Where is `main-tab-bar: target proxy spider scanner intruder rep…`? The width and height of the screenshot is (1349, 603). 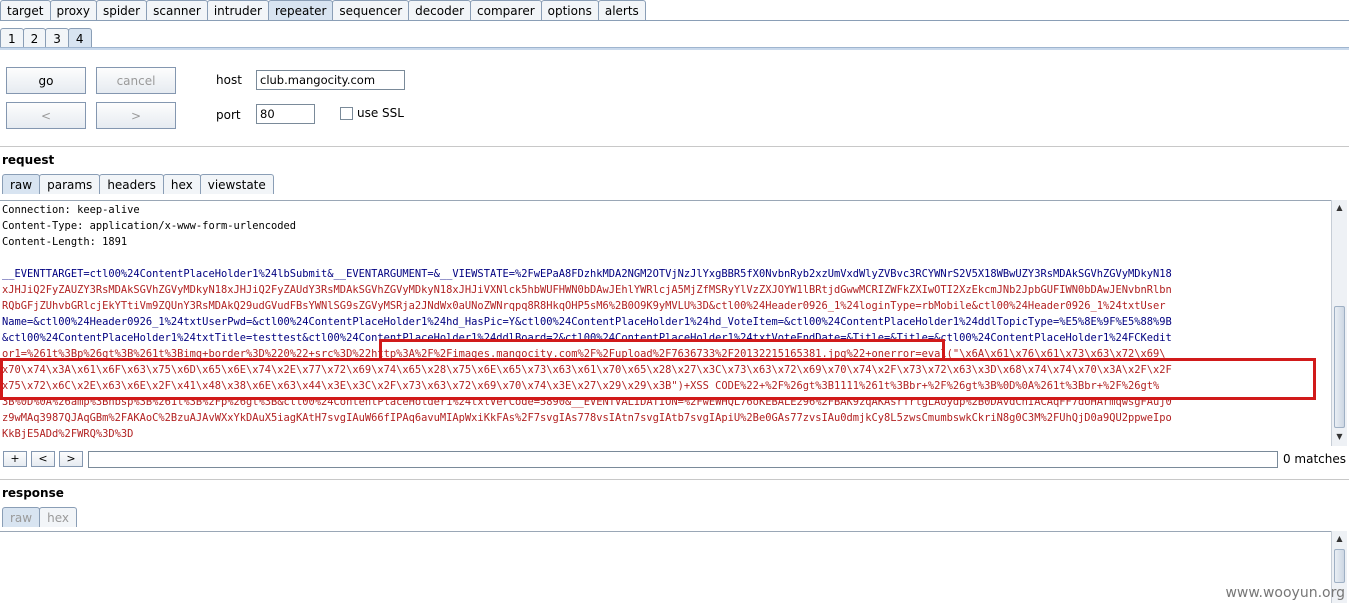
main-tab-bar: target proxy spider scanner intruder rep… is located at coordinates (323, 10).